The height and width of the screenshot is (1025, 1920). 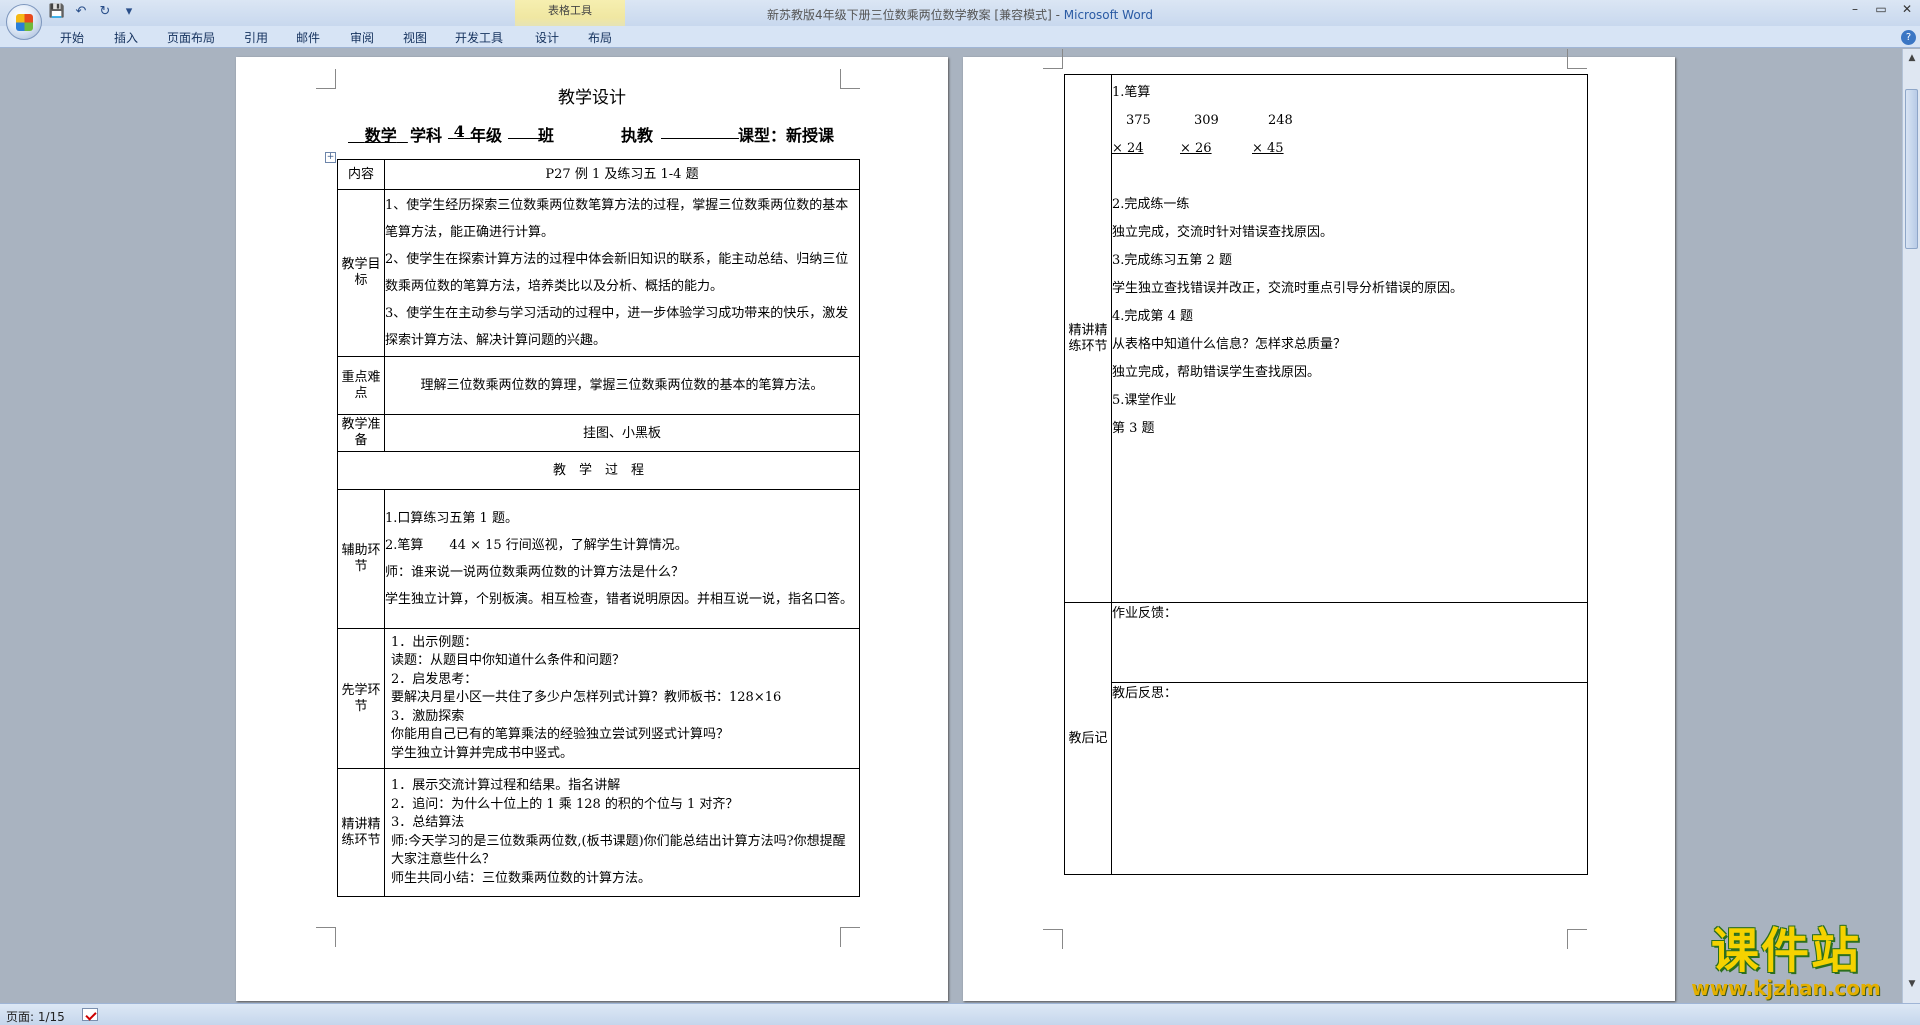 I want to click on tab-review: 审阅, so click(x=362, y=37).